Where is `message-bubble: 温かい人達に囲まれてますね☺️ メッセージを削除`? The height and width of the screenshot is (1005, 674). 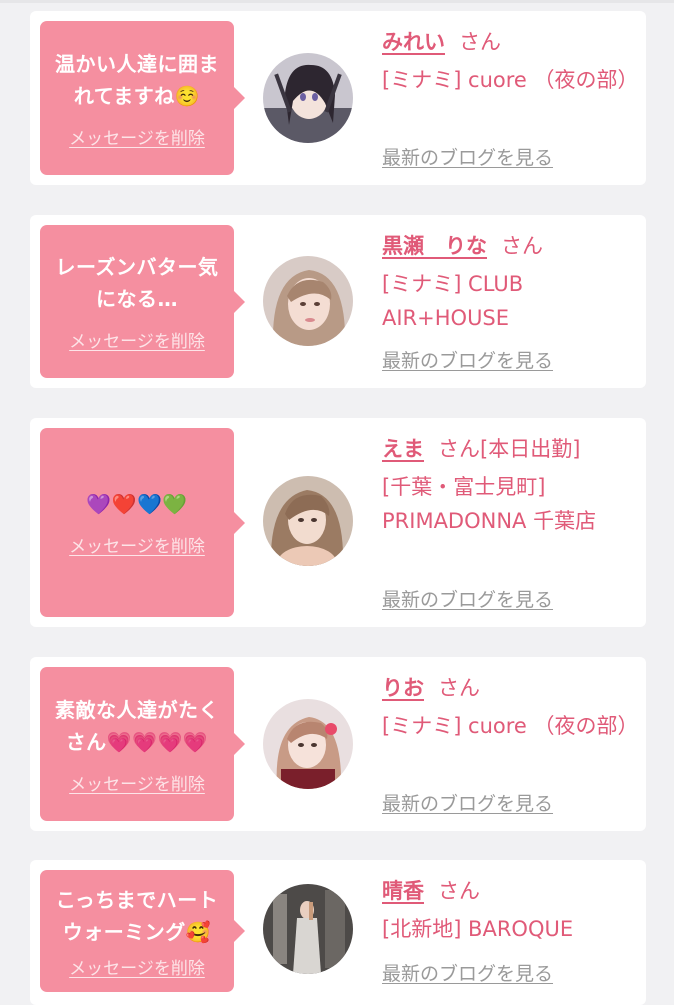
message-bubble: 温かい人達に囲まれてますね☺️ メッセージを削除 is located at coordinates (142, 98).